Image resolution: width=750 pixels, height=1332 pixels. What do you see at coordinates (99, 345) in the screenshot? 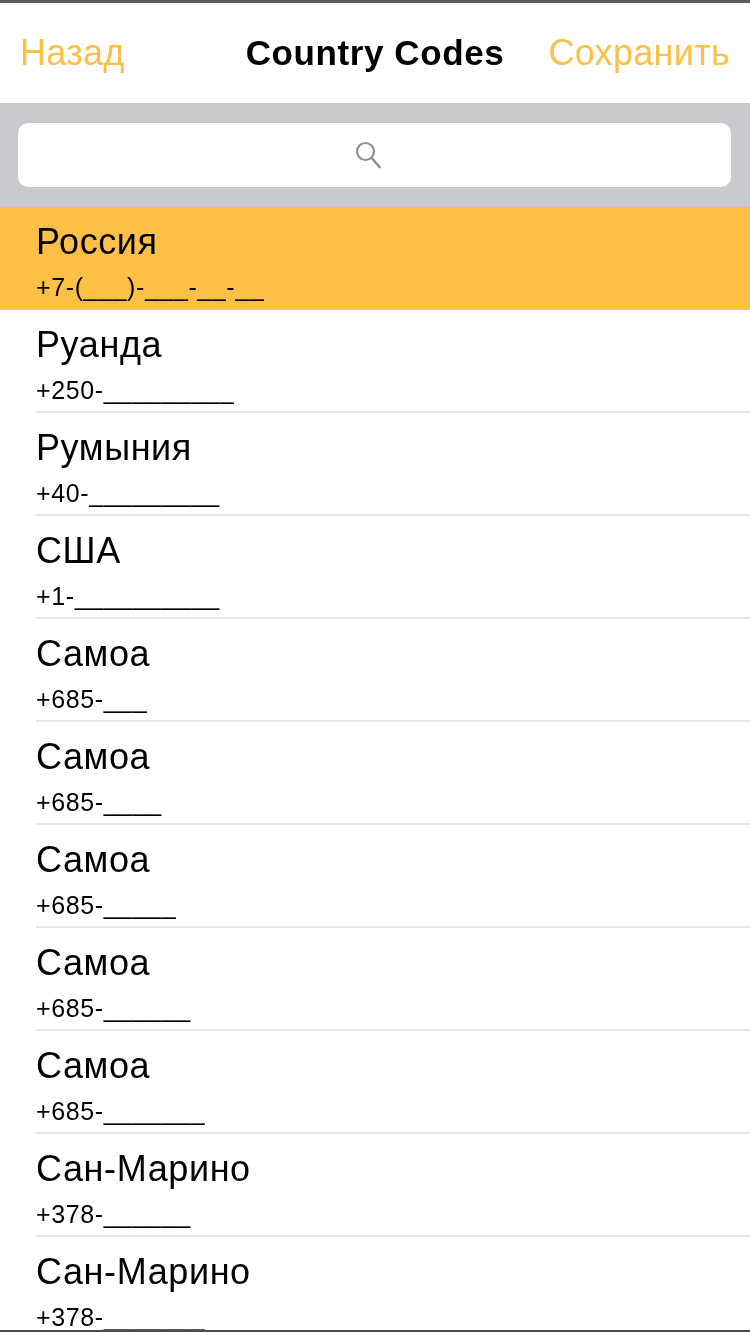
I see `country-name: Руанда` at bounding box center [99, 345].